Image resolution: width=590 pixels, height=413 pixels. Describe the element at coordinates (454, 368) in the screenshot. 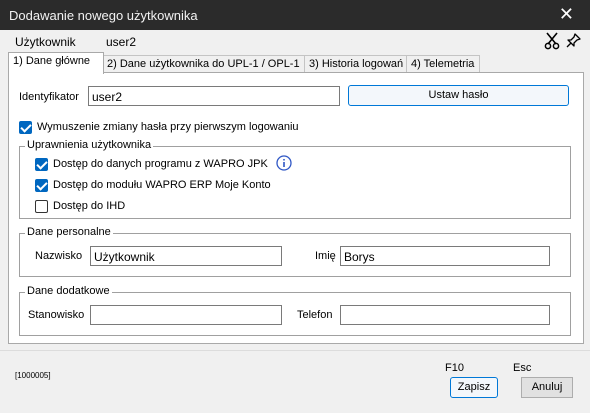

I see `save-shortcut: F10` at that location.